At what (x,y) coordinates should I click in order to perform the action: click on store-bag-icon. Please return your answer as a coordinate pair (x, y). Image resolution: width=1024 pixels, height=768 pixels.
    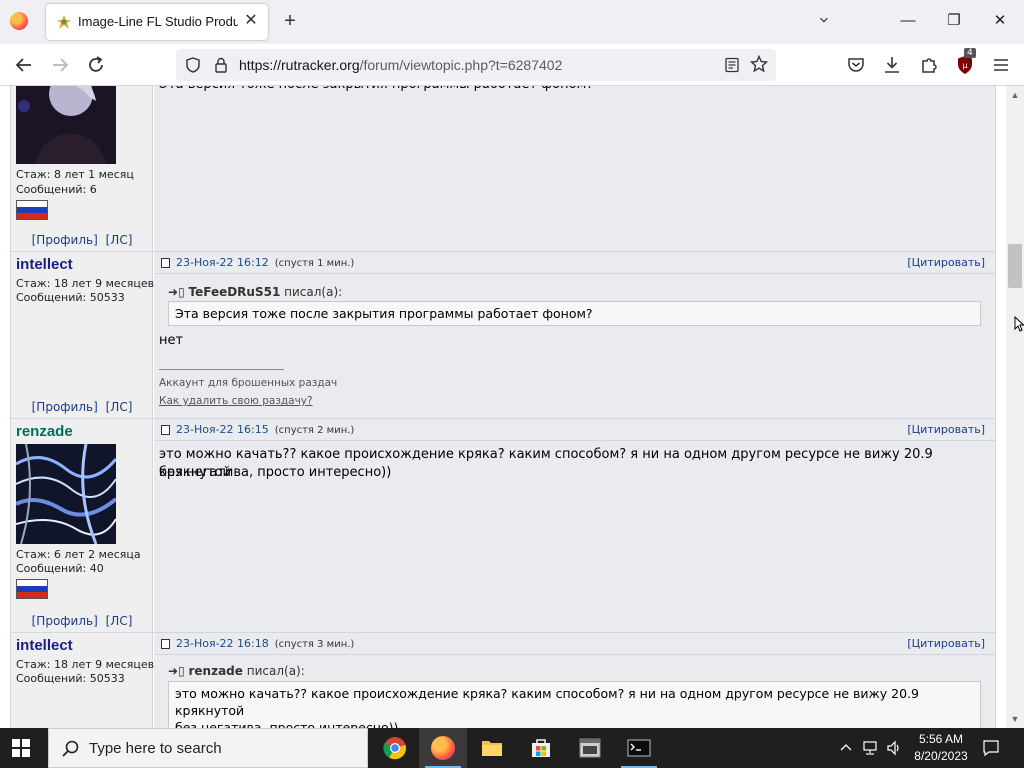
    Looking at the image, I should click on (541, 748).